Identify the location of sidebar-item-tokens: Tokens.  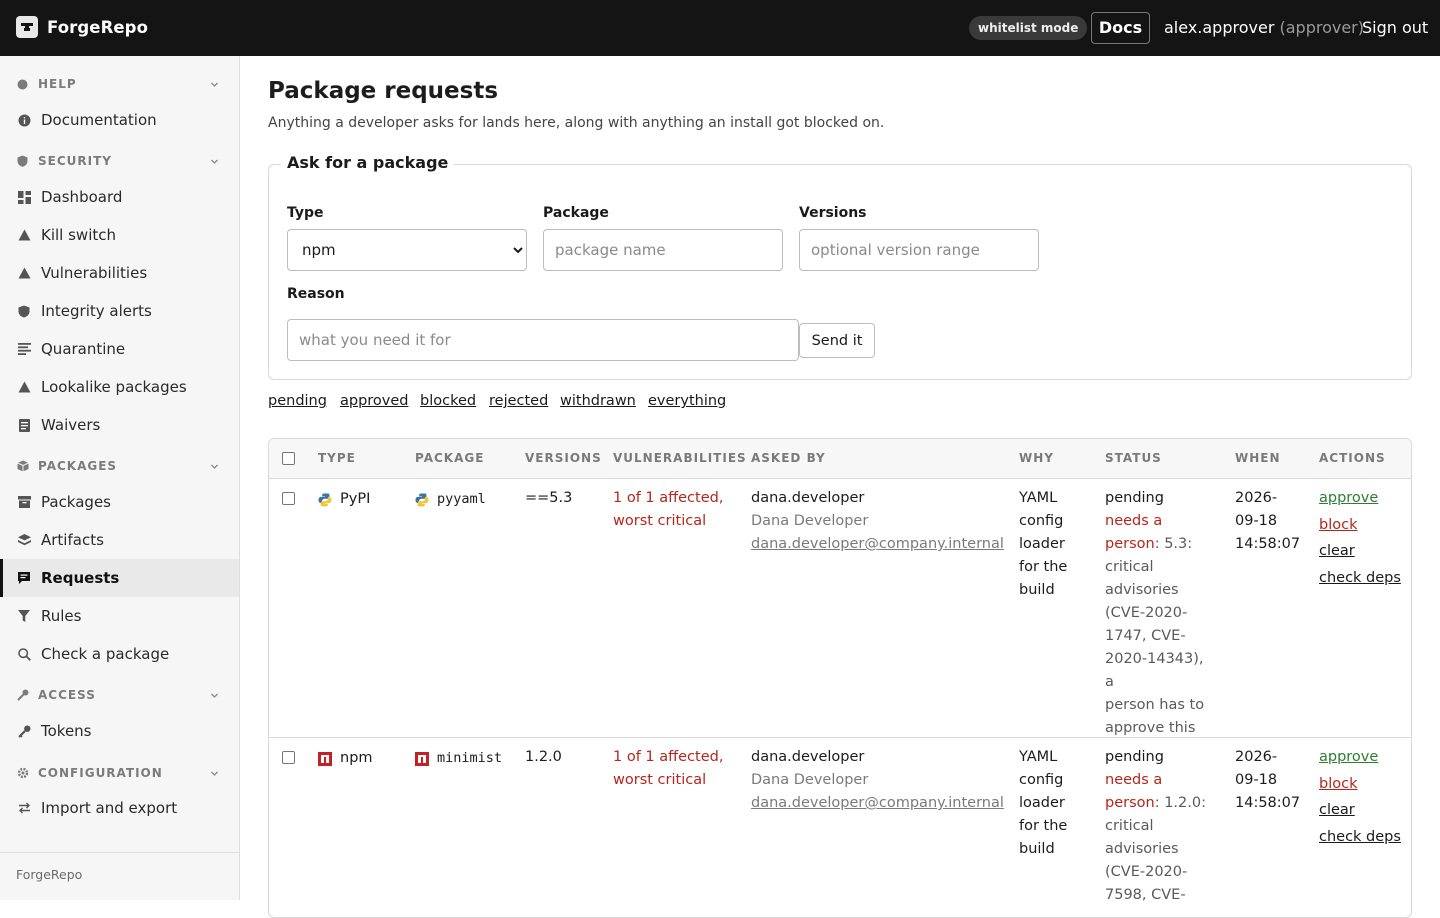
(119, 731).